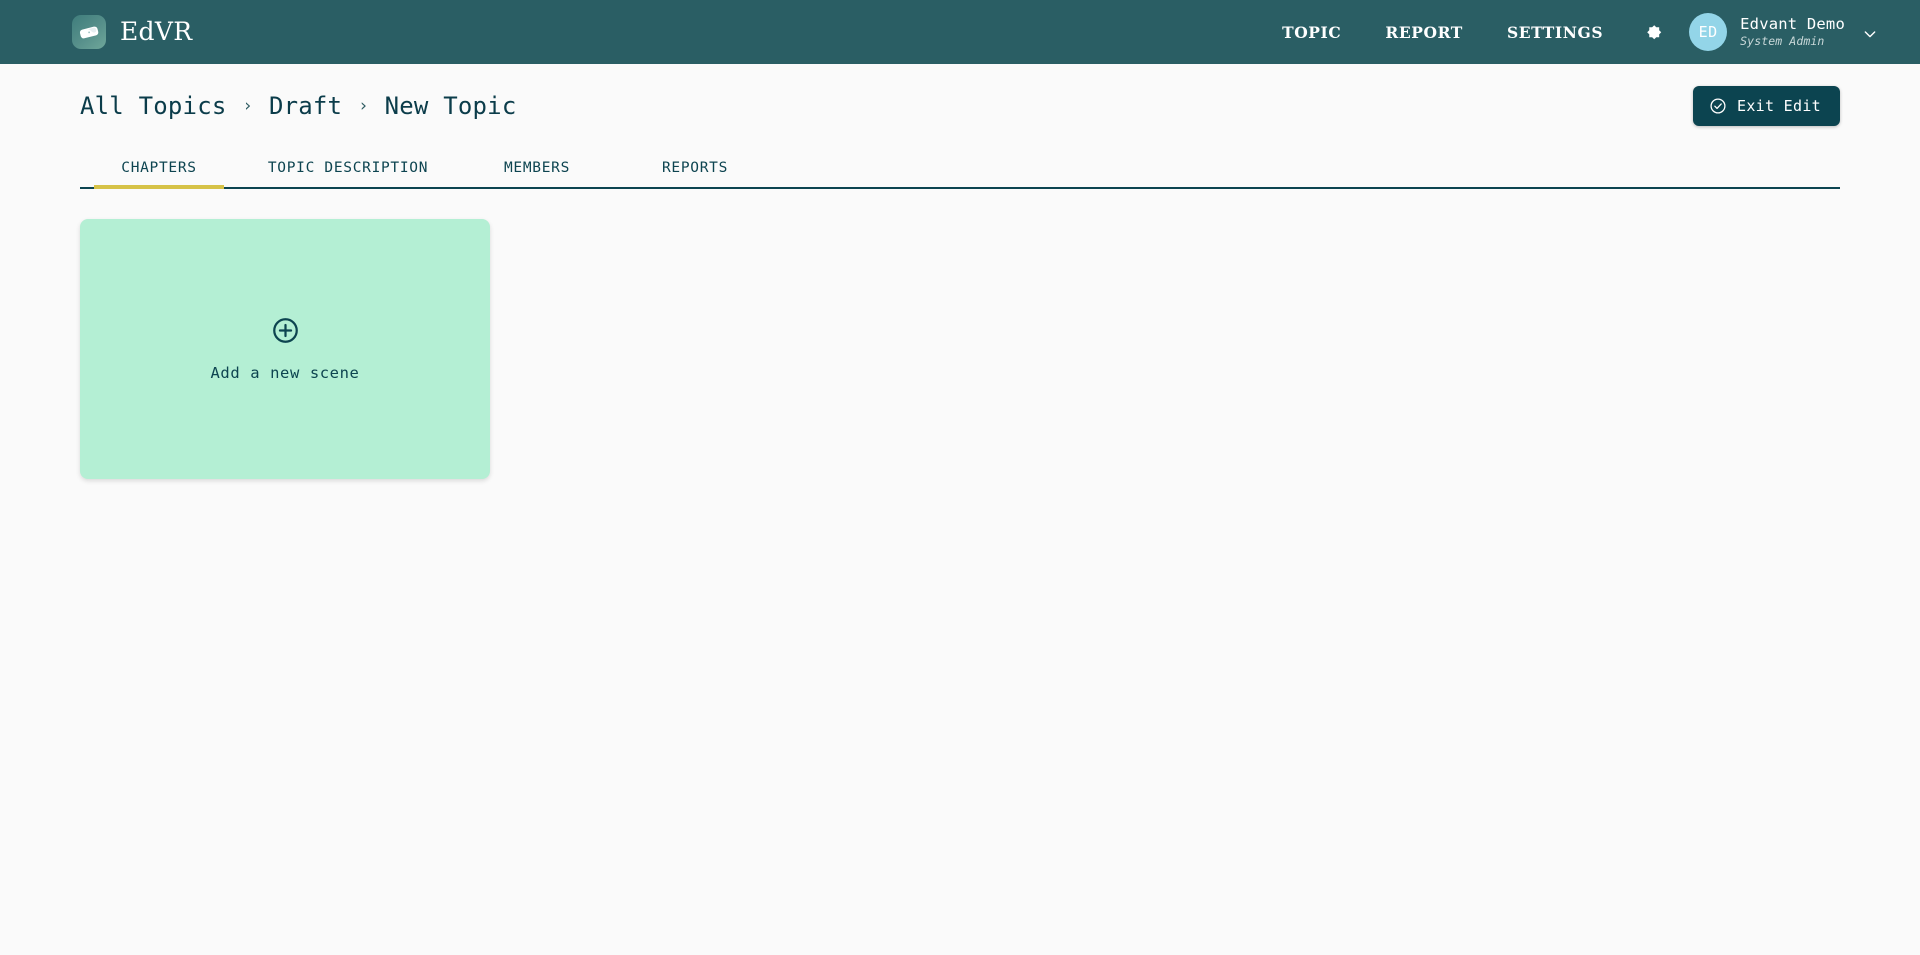  I want to click on exit-edit-button: Exit Edit, so click(1766, 105).